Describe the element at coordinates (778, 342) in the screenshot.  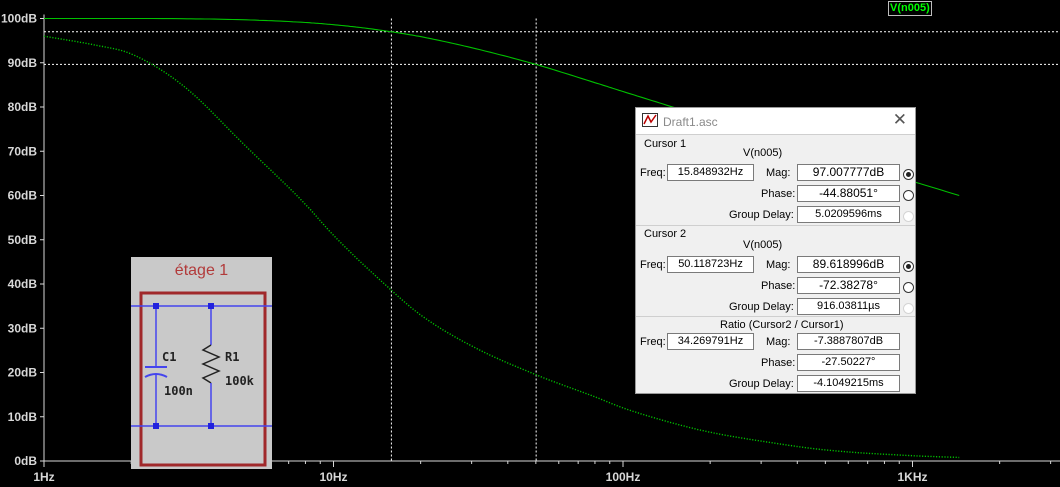
I see `ratio-mag-label: Mag:` at that location.